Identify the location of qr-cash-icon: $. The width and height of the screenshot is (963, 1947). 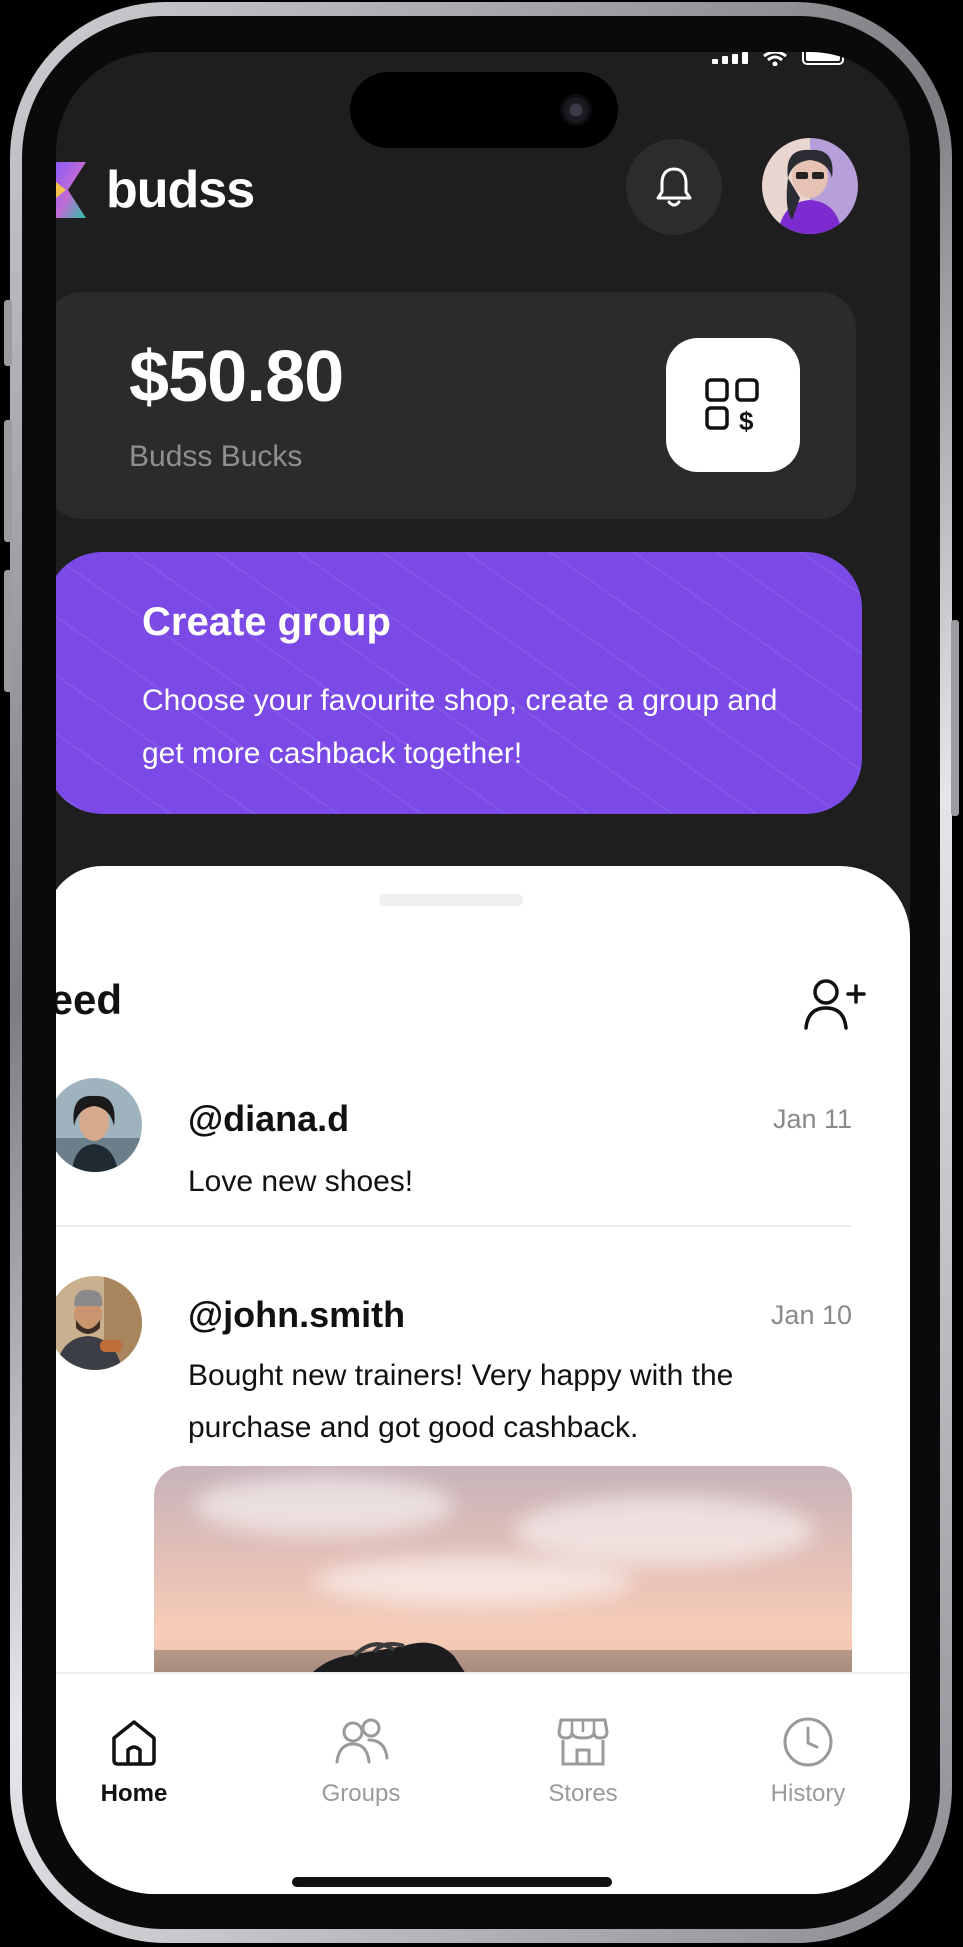
(732, 406).